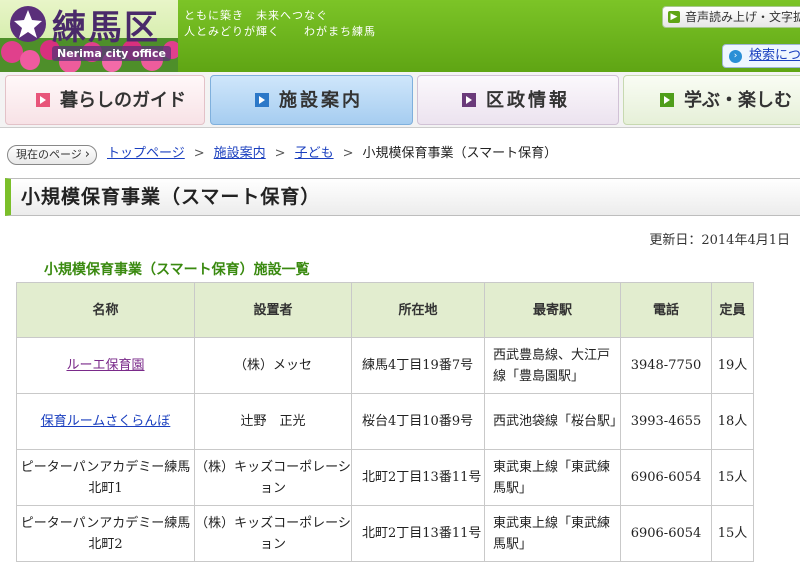  I want to click on owner-cell: （株）メッセ, so click(273, 365).